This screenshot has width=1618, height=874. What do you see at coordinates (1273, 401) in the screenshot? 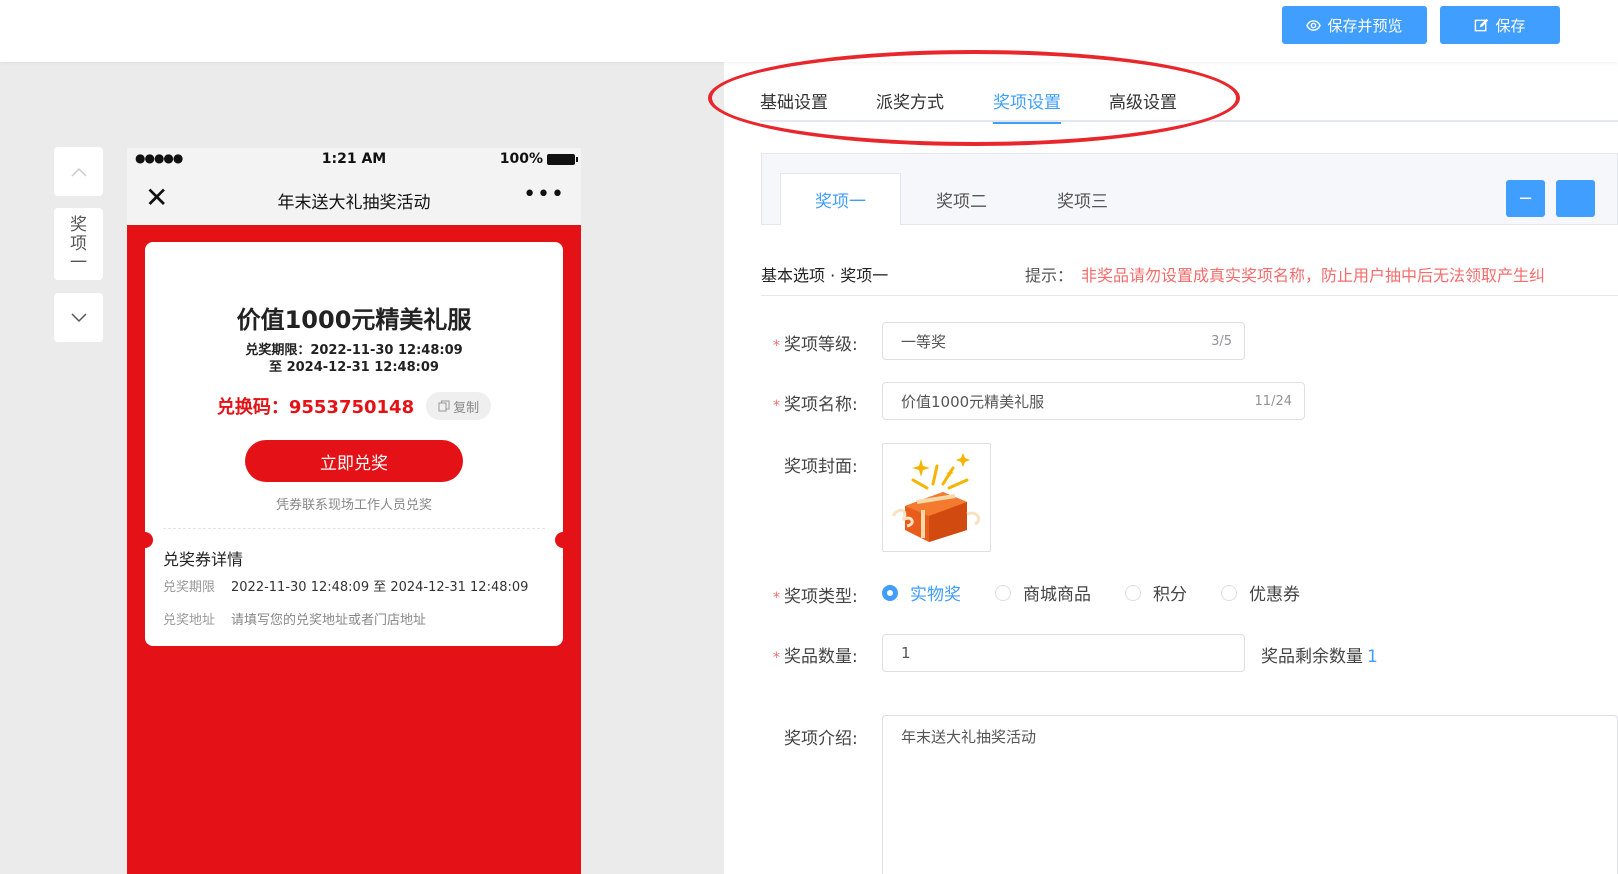
I see `char-counter: 11/24` at bounding box center [1273, 401].